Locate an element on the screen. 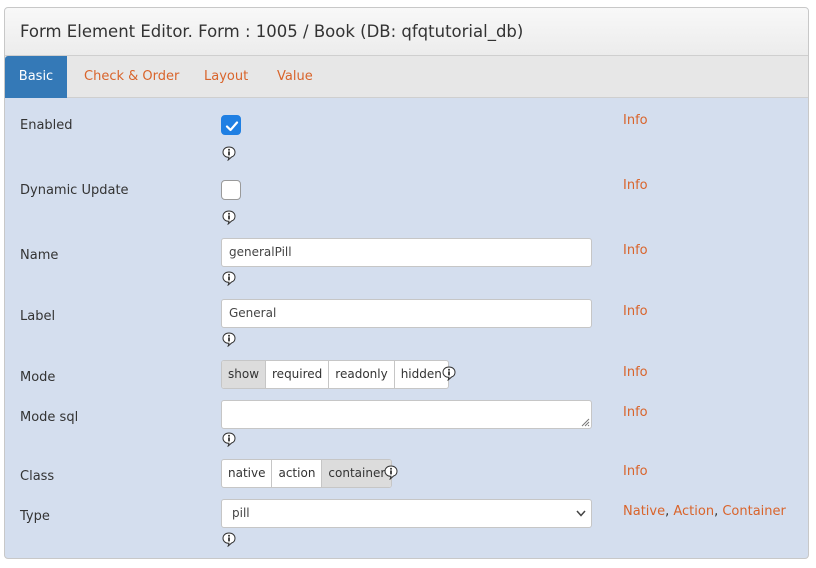  type-info-links: Native, Action, Container is located at coordinates (704, 511).